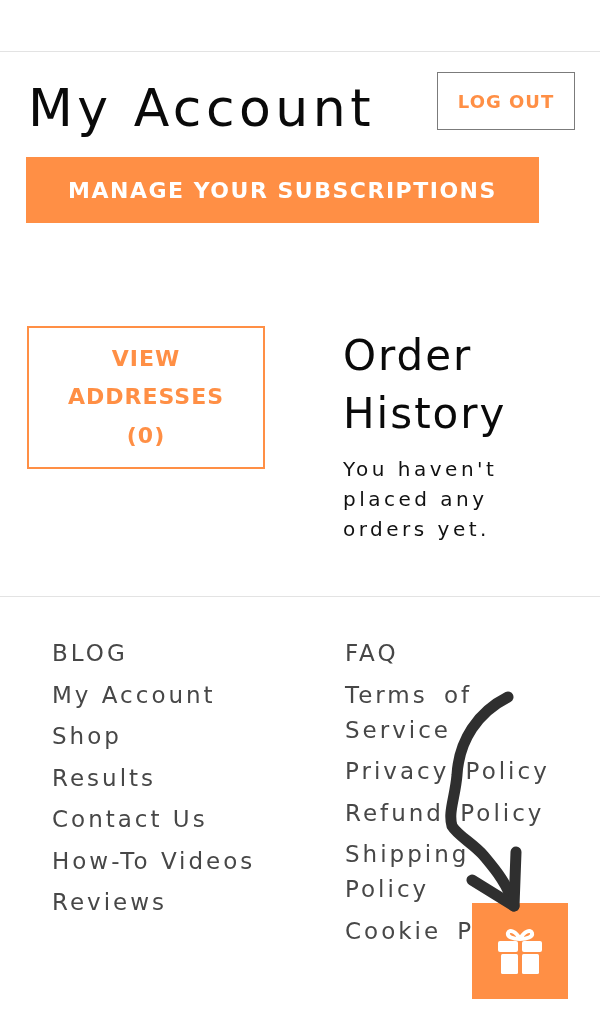  Describe the element at coordinates (425, 385) in the screenshot. I see `order-history-title: Order History` at that location.